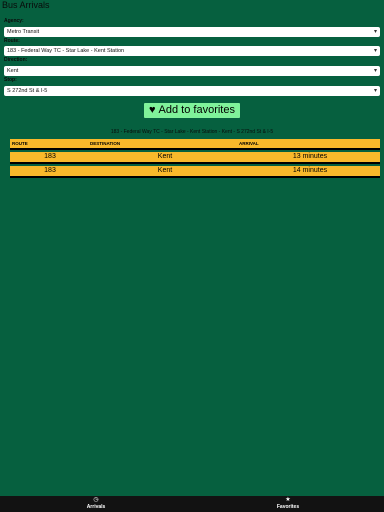  I want to click on direction-label: Direction:, so click(16, 60).